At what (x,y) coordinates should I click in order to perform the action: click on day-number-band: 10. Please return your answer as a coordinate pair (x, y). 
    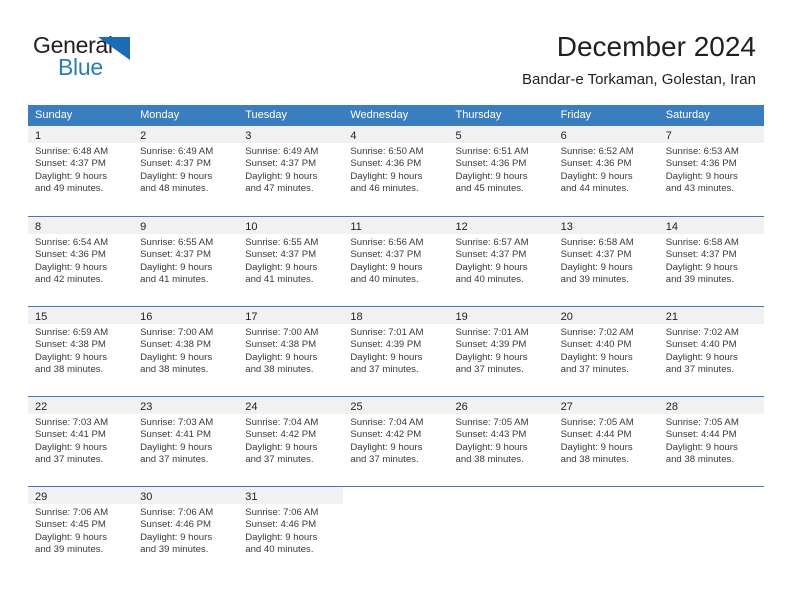
    Looking at the image, I should click on (291, 225).